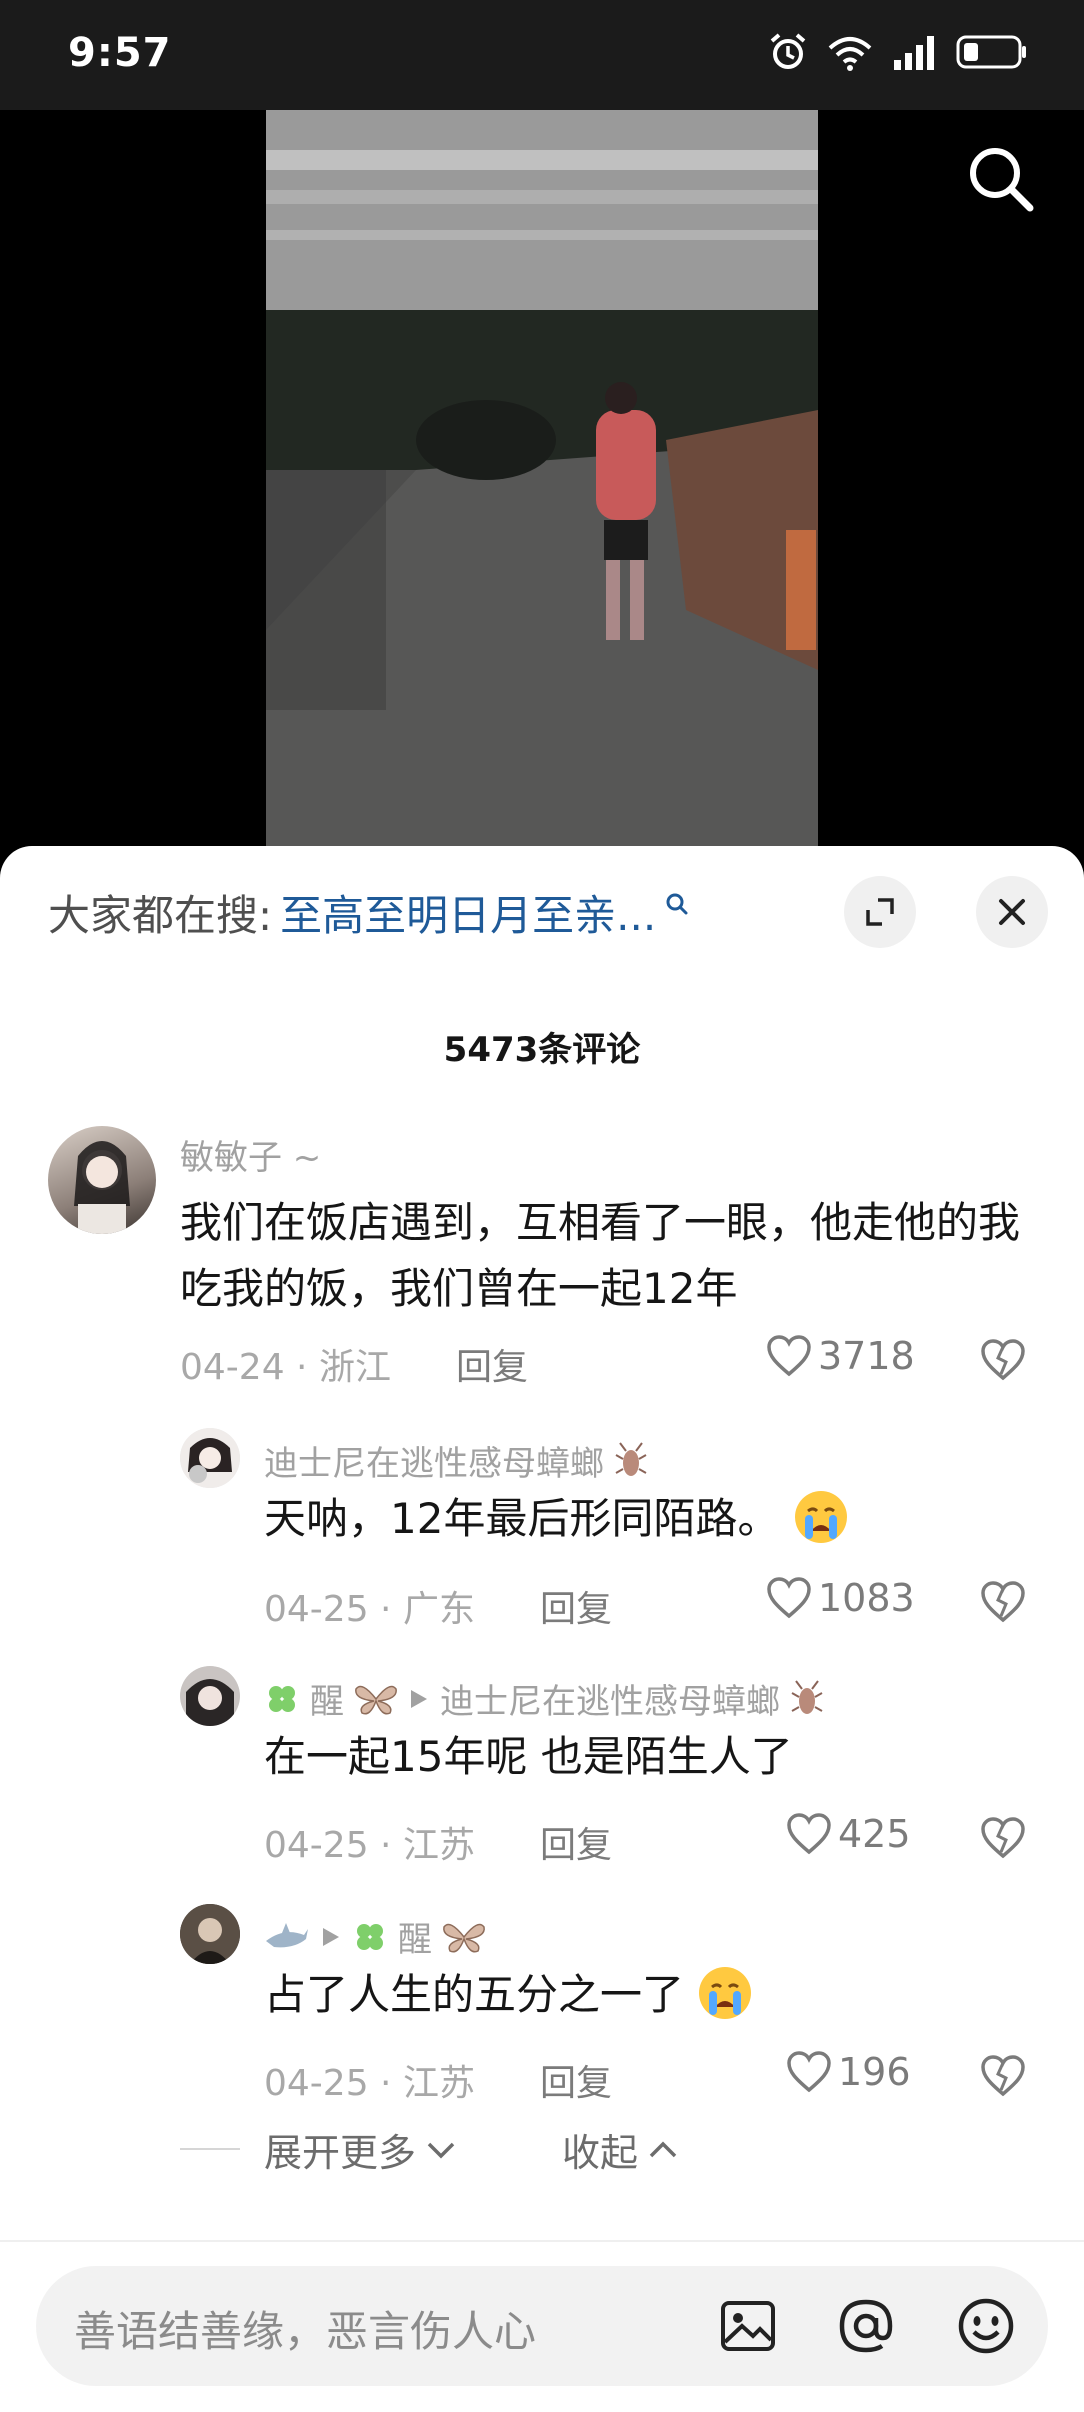 This screenshot has width=1084, height=2412. What do you see at coordinates (327, 1702) in the screenshot?
I see `reply-username-text: 醒` at bounding box center [327, 1702].